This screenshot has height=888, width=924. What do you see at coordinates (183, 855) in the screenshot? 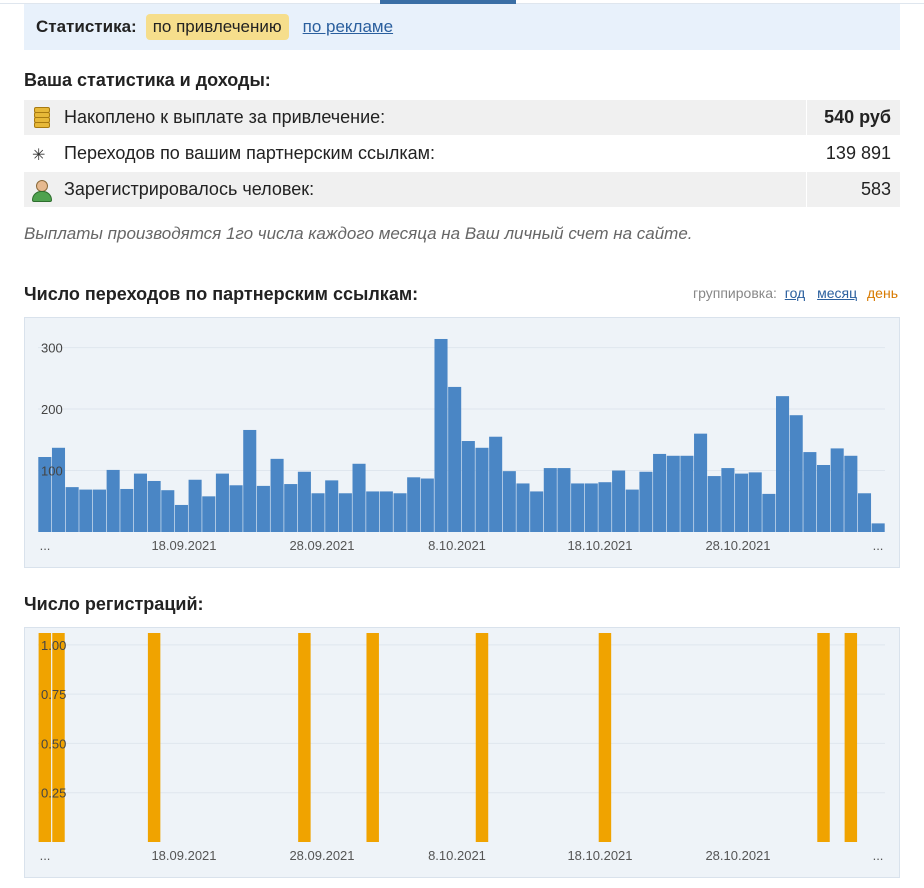
I see `x-tick-label: 18.09.2021` at bounding box center [183, 855].